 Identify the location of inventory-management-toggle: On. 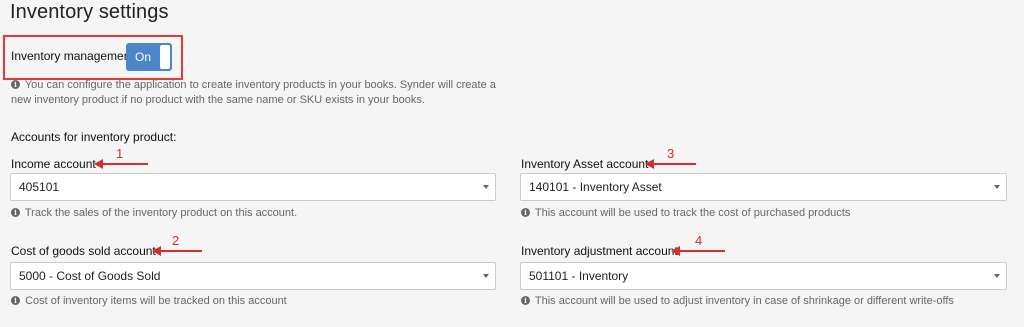
(149, 57).